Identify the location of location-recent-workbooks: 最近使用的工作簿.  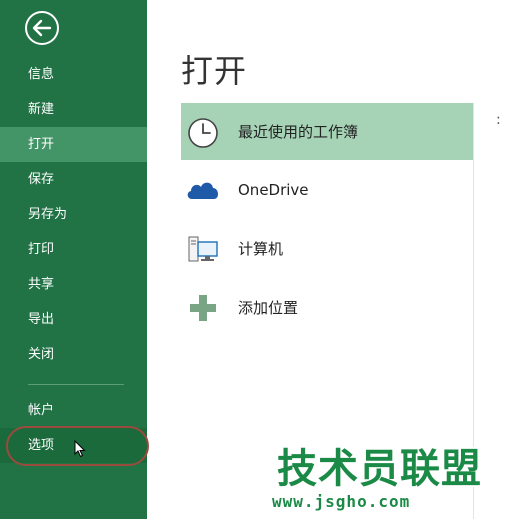
(327, 131).